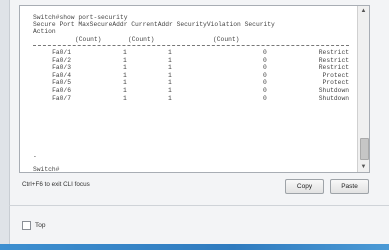  What do you see at coordinates (61, 75) in the screenshot?
I see `row-port: Fa0/4` at bounding box center [61, 75].